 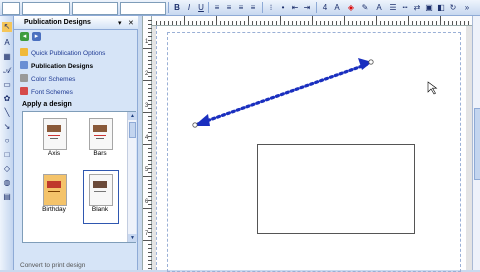 I want to click on task-item-quick-publication-options: Quick Publication Options, so click(x=62, y=53).